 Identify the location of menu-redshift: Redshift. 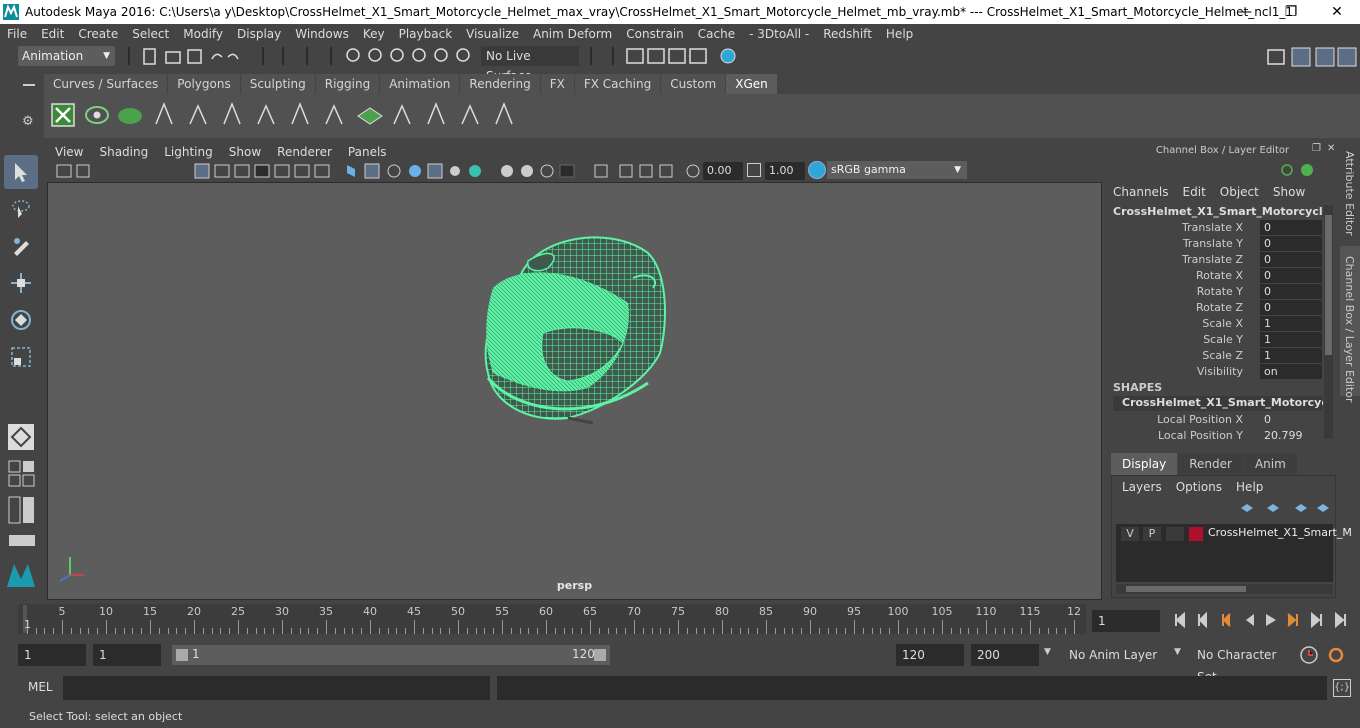
(847, 34).